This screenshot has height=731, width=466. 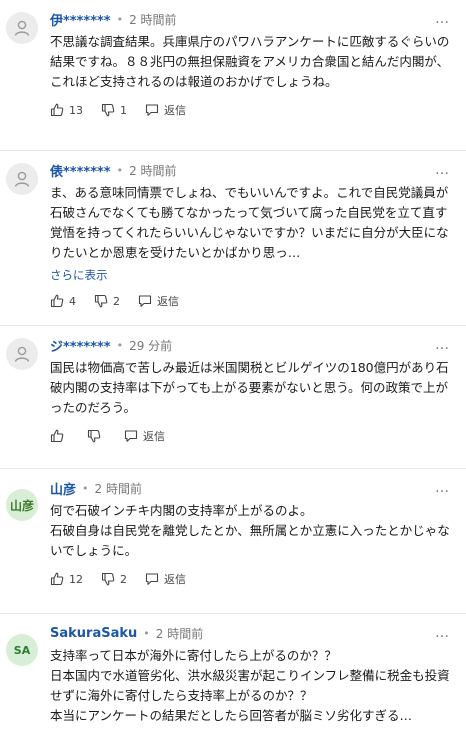 I want to click on like-button: 4, so click(x=63, y=301).